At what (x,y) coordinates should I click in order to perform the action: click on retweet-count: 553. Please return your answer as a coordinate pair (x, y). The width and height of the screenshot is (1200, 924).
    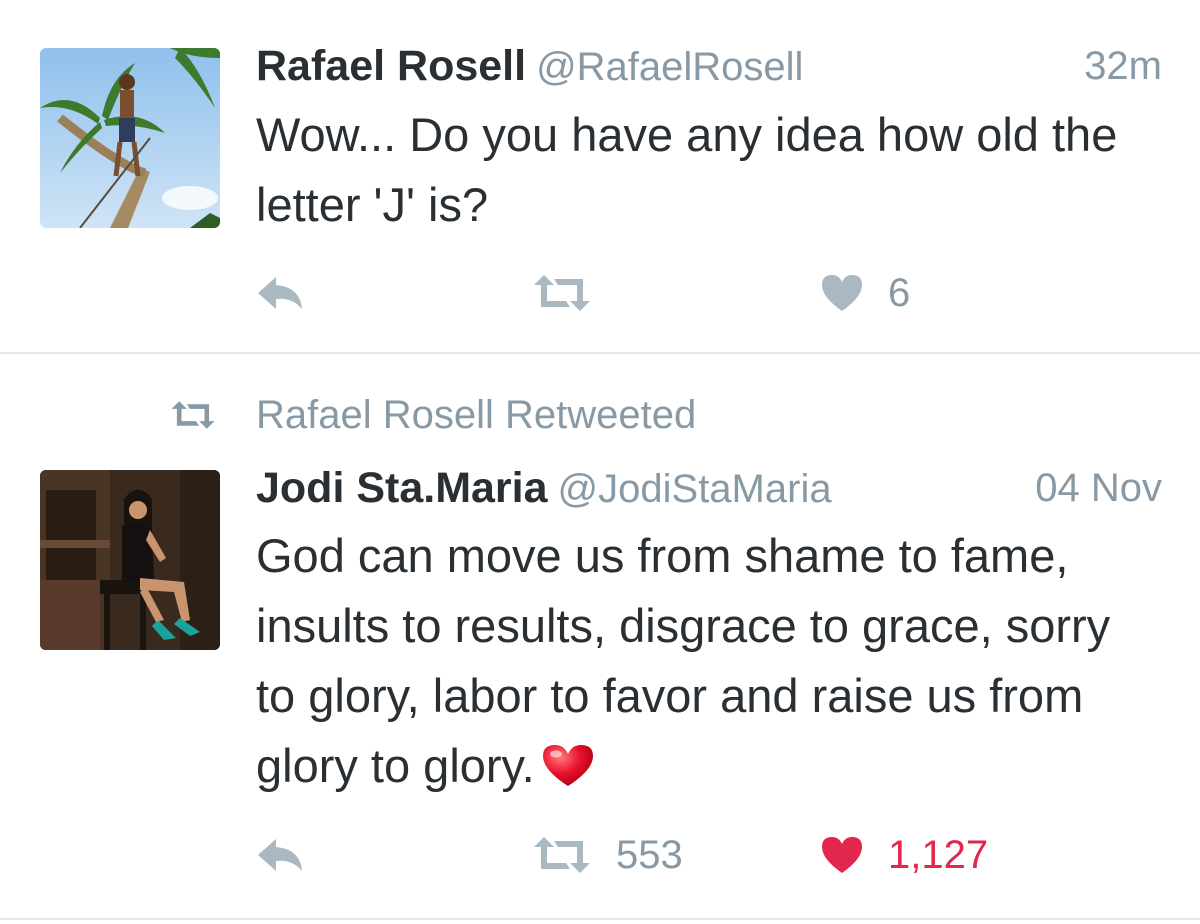
    Looking at the image, I should click on (649, 854).